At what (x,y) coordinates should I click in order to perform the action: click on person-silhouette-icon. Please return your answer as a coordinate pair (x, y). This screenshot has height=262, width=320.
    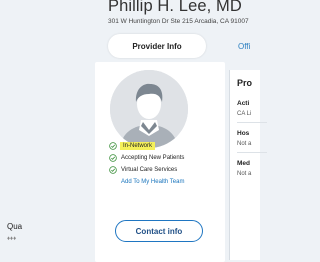
    Looking at the image, I should click on (149, 109).